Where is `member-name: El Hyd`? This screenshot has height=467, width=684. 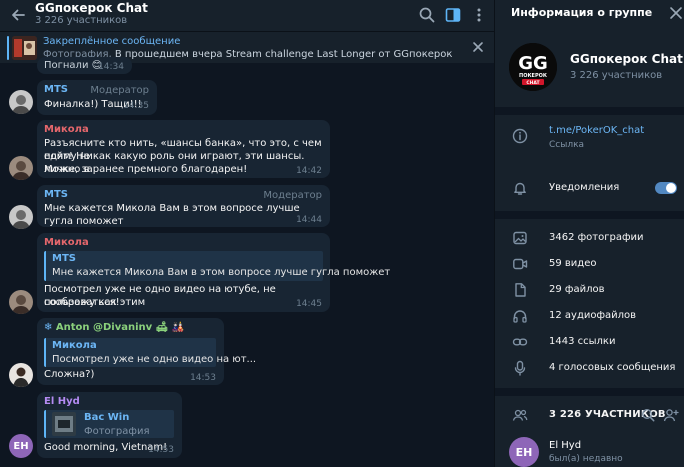
member-name: El Hyd is located at coordinates (565, 445).